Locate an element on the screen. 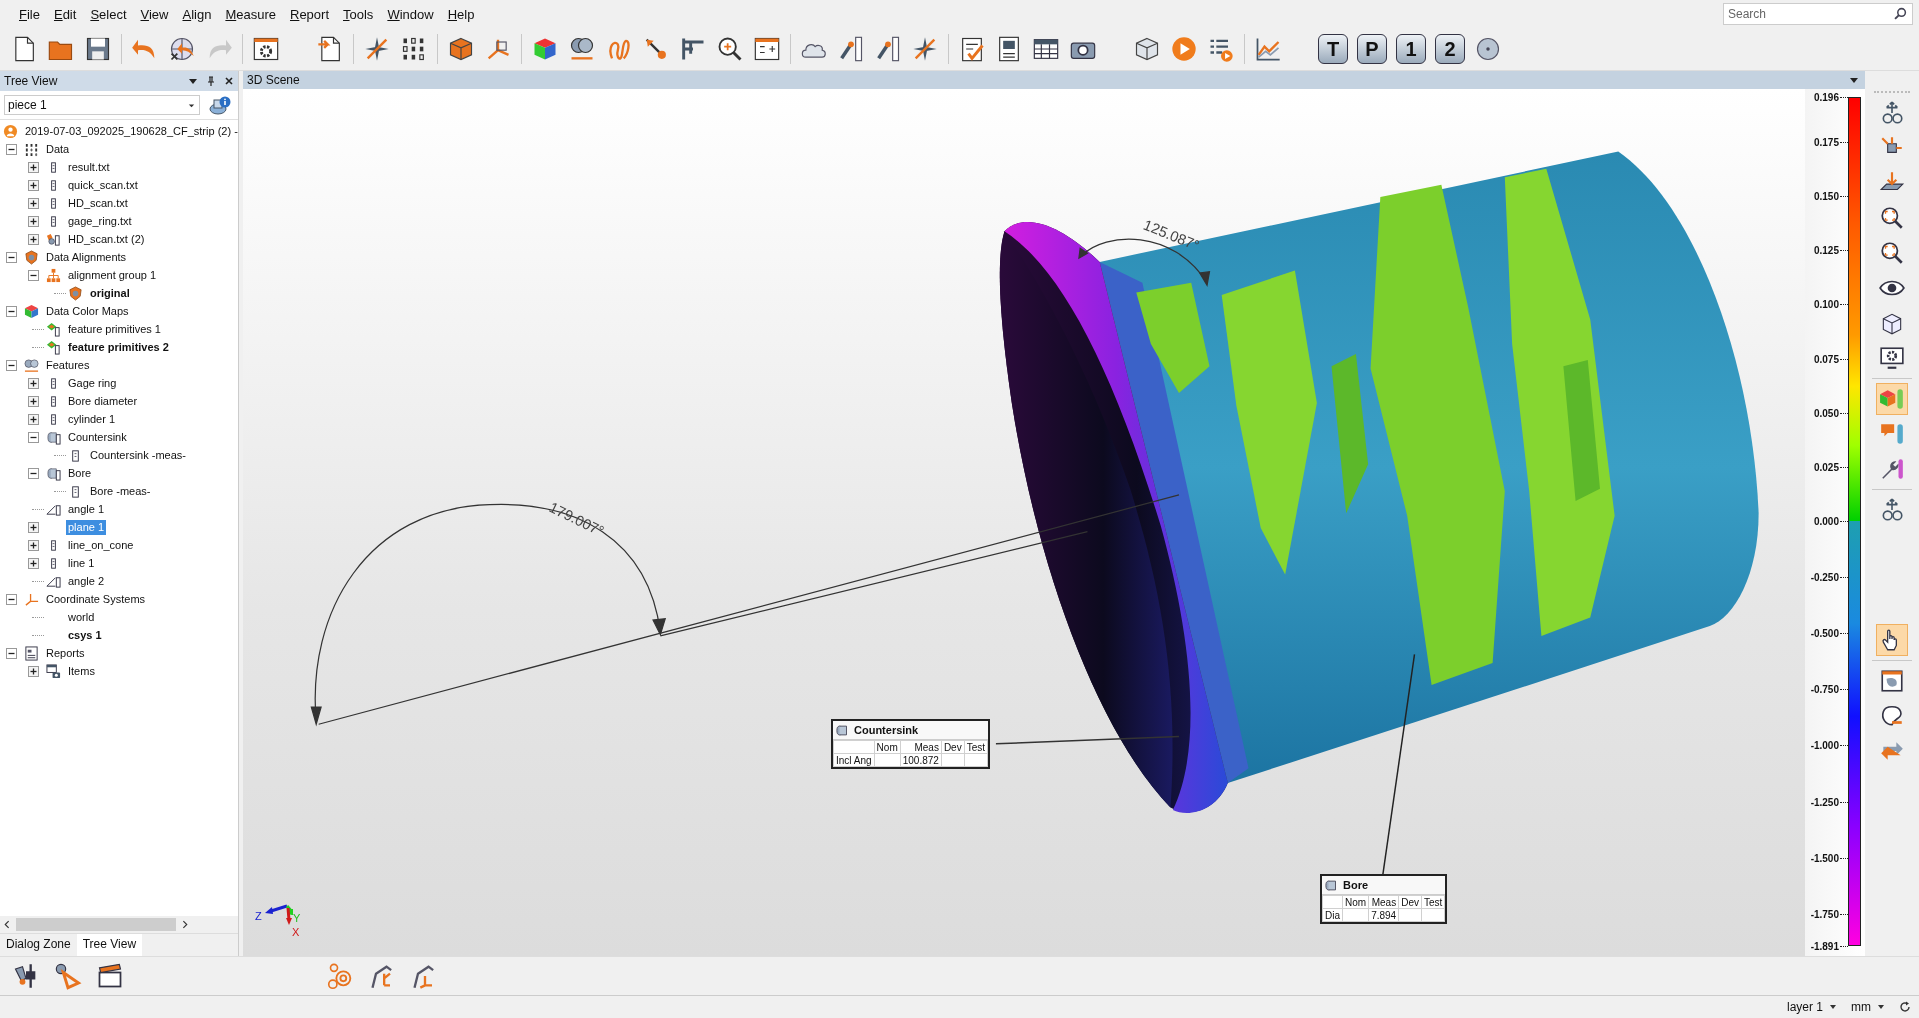  features-icon is located at coordinates (31, 365).